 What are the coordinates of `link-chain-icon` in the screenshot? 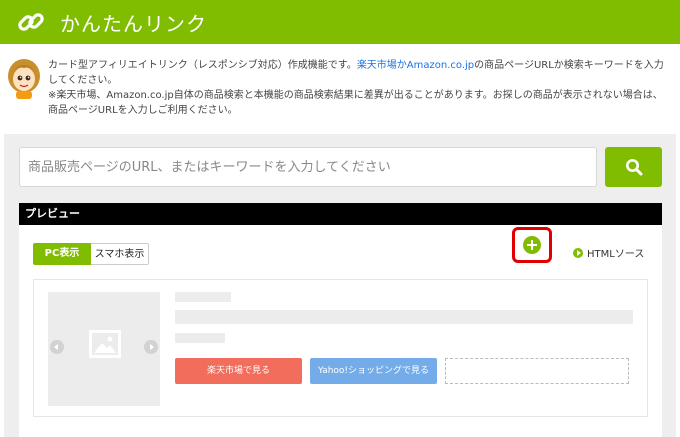 It's located at (31, 22).